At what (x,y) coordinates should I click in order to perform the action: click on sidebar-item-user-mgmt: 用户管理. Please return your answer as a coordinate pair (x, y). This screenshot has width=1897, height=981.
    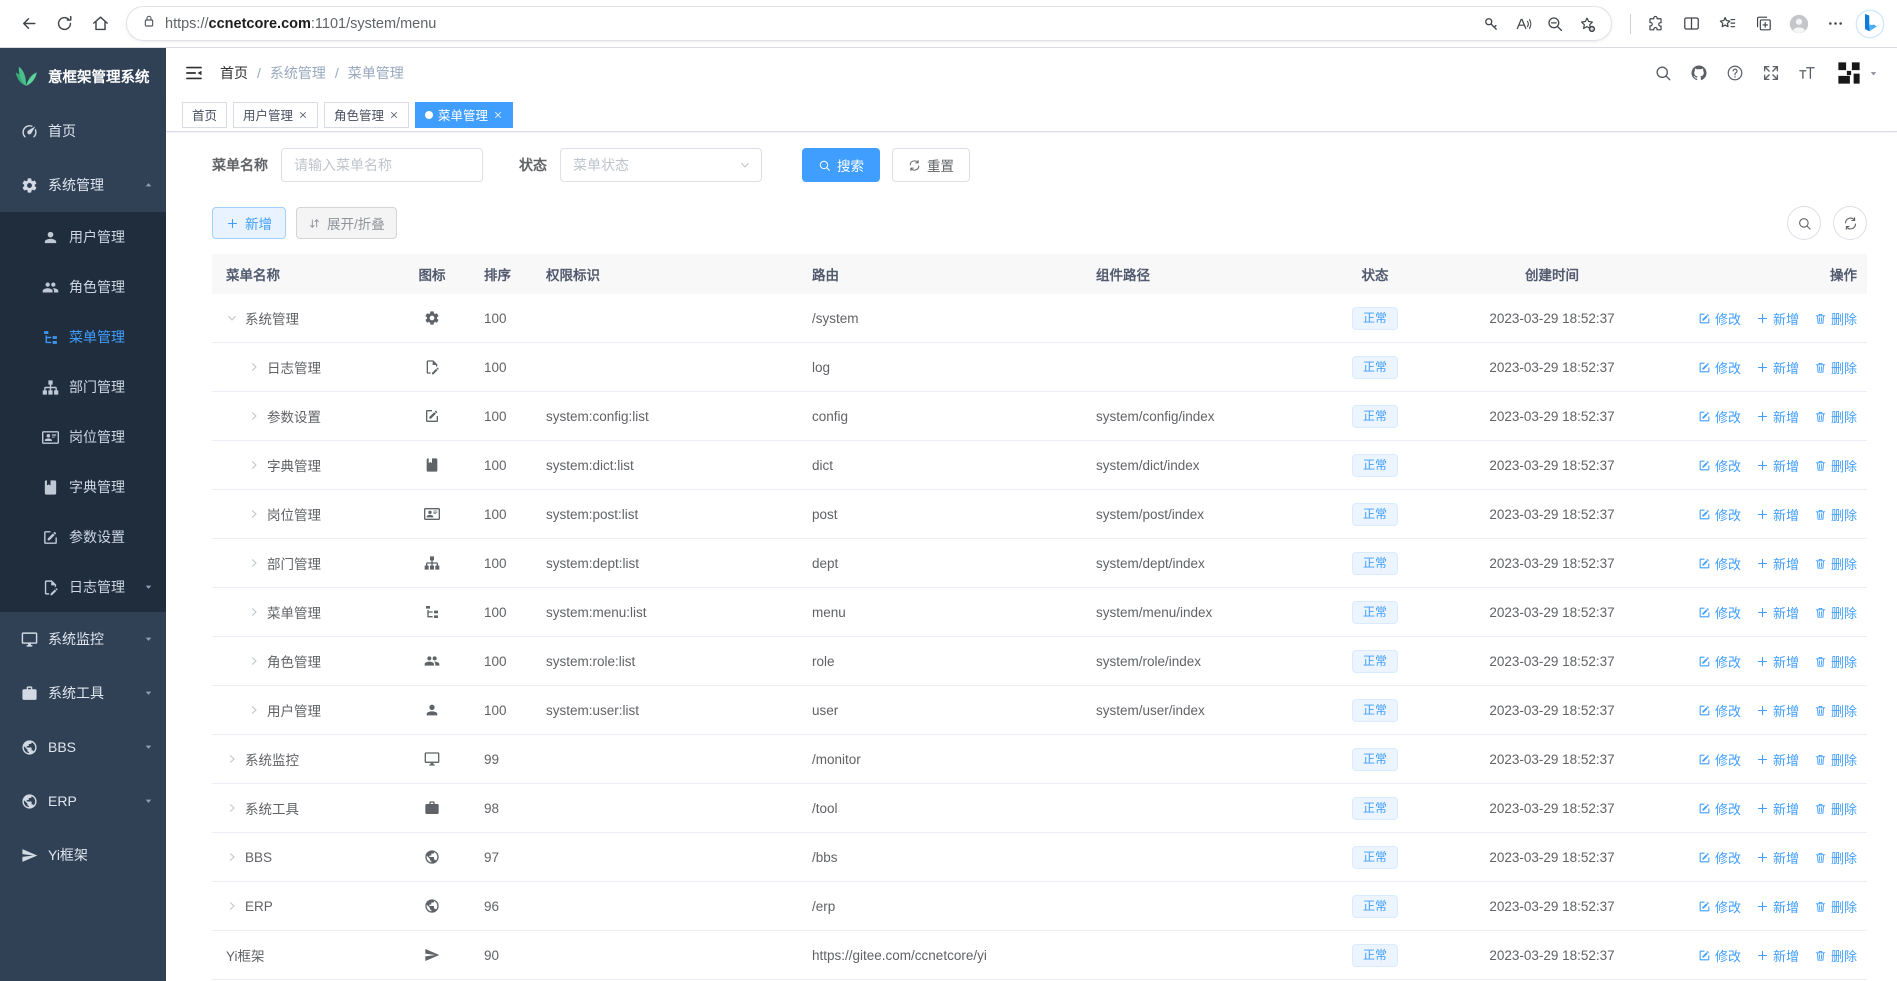
    Looking at the image, I should click on (83, 237).